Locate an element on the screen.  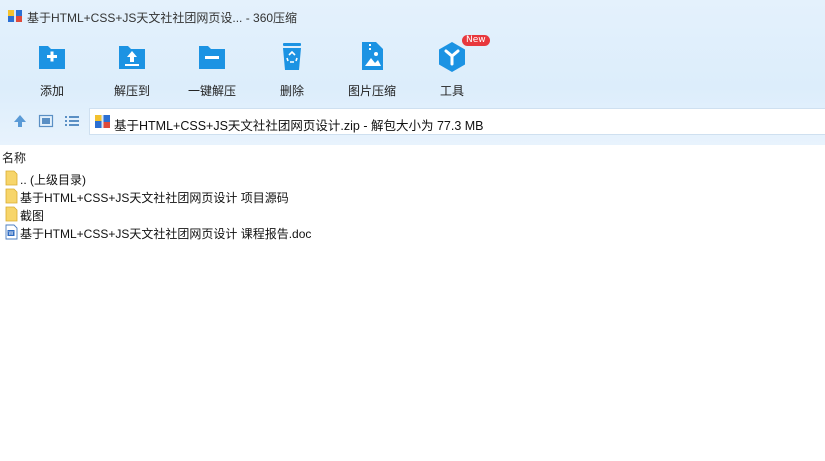
word-doc-icon: W is located at coordinates (12, 232).